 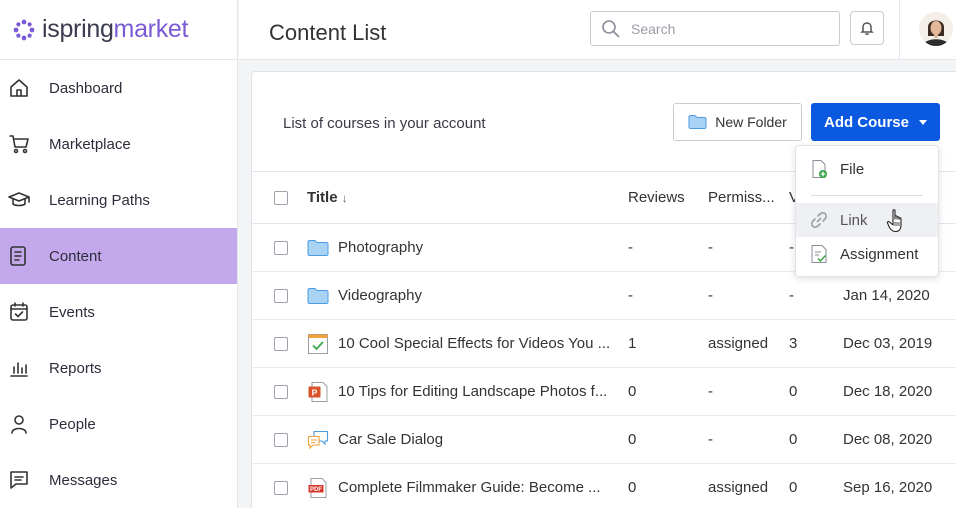 What do you see at coordinates (668, 197) in the screenshot?
I see `column-reviews: Reviews` at bounding box center [668, 197].